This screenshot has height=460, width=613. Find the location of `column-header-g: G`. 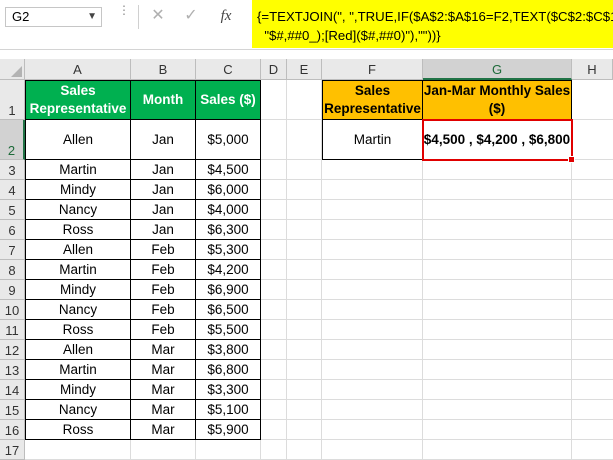

column-header-g: G is located at coordinates (497, 69).